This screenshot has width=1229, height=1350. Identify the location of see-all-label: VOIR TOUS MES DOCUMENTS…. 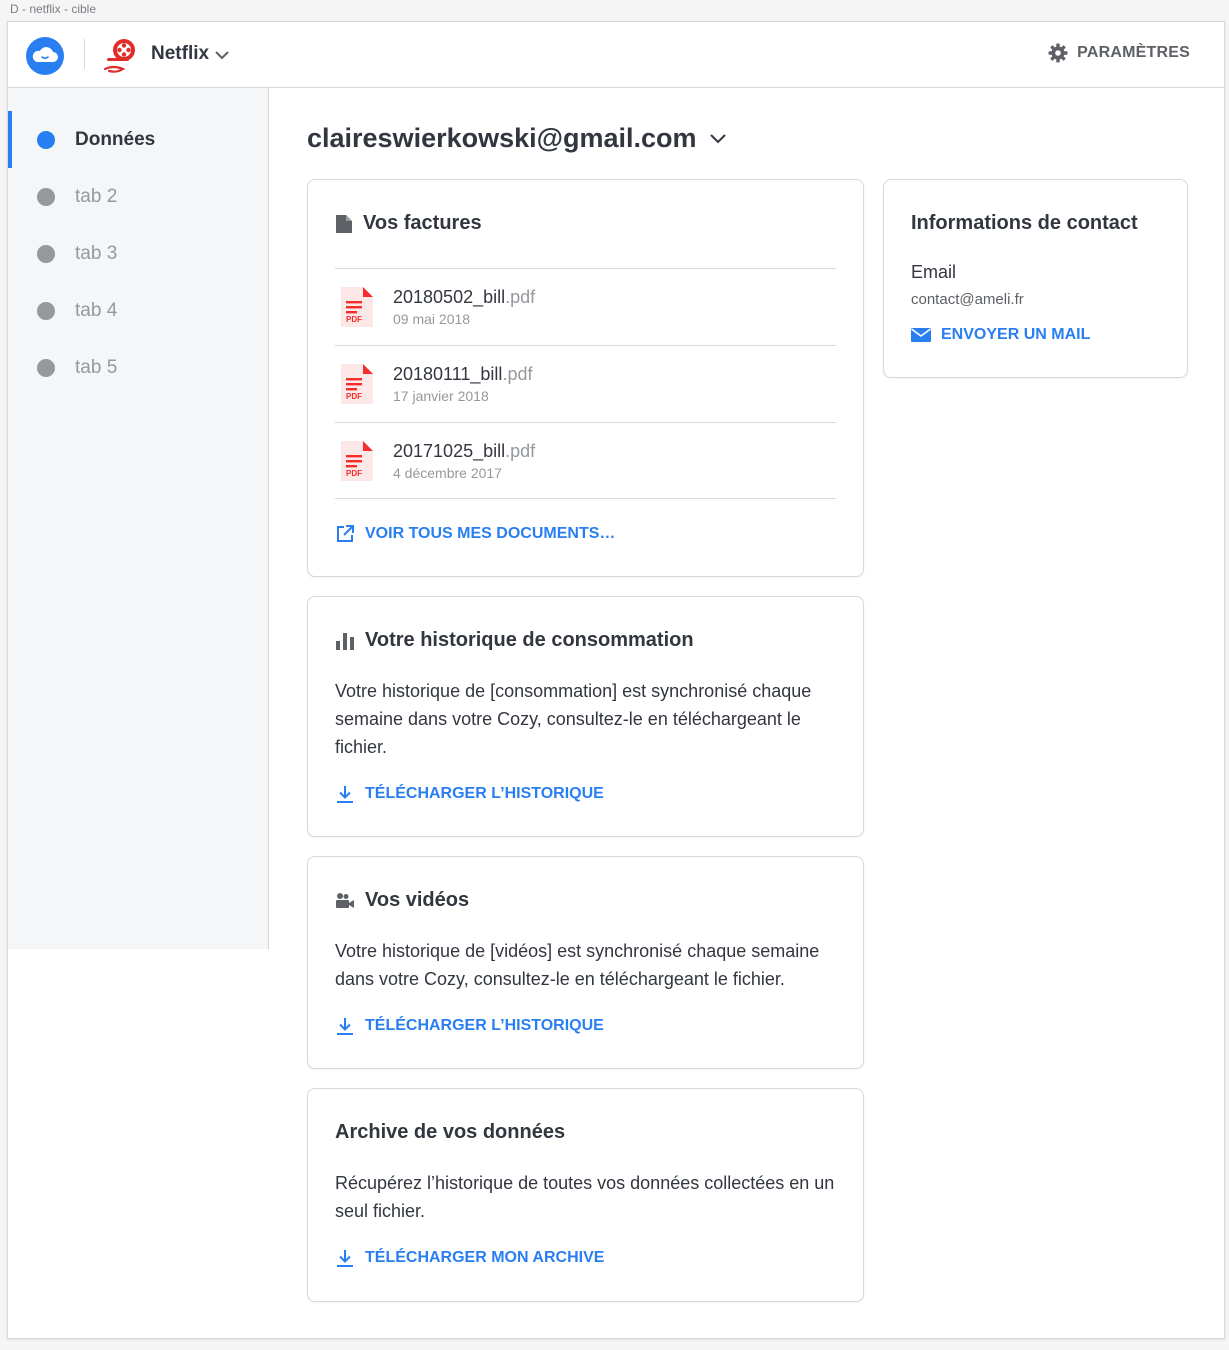
(490, 533).